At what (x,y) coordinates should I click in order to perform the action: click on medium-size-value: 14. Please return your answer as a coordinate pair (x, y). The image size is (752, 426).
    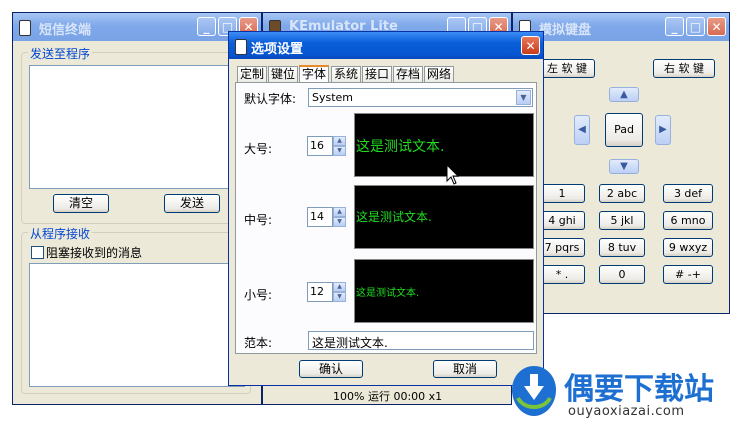
    Looking at the image, I should click on (320, 217).